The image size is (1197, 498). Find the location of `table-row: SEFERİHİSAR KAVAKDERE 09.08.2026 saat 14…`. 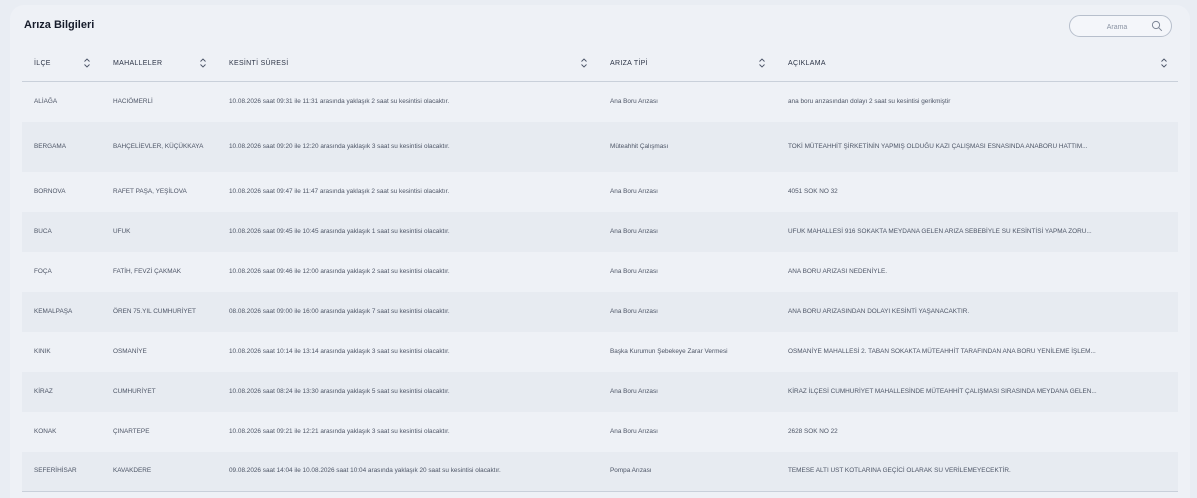

table-row: SEFERİHİSAR KAVAKDERE 09.08.2026 saat 14… is located at coordinates (600, 471).